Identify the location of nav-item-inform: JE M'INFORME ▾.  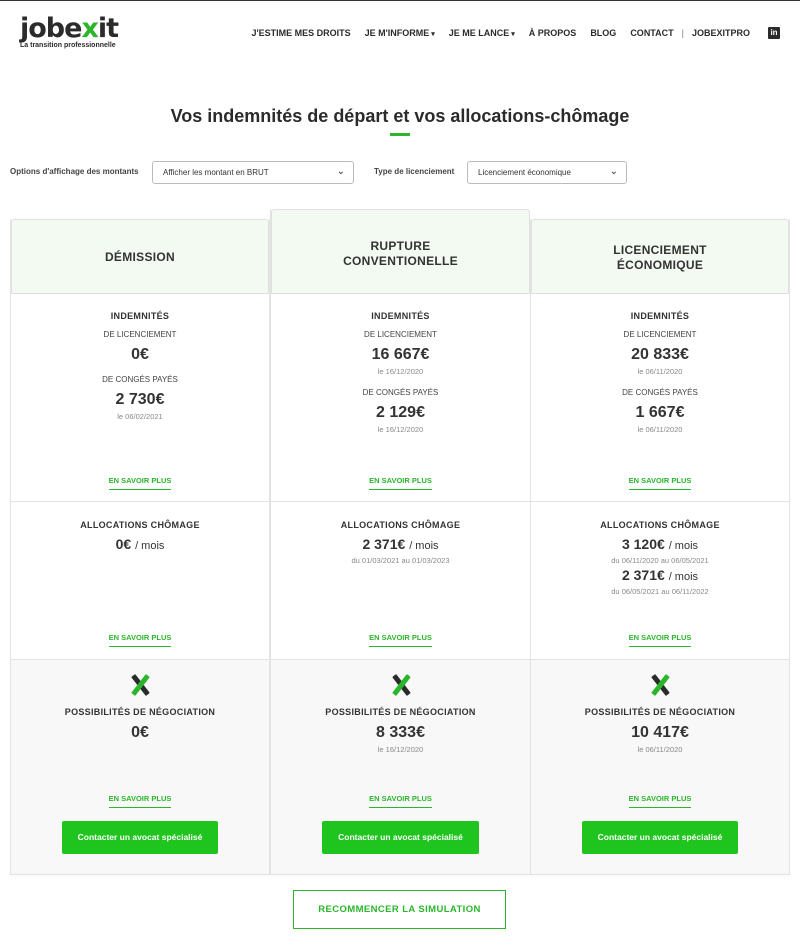
(400, 33).